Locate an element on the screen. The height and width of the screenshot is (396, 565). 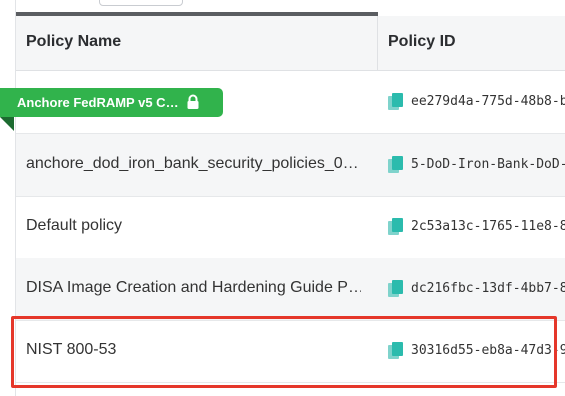
policy-id: dc216fbc-13df-4bb7-8a3c is located at coordinates (488, 288).